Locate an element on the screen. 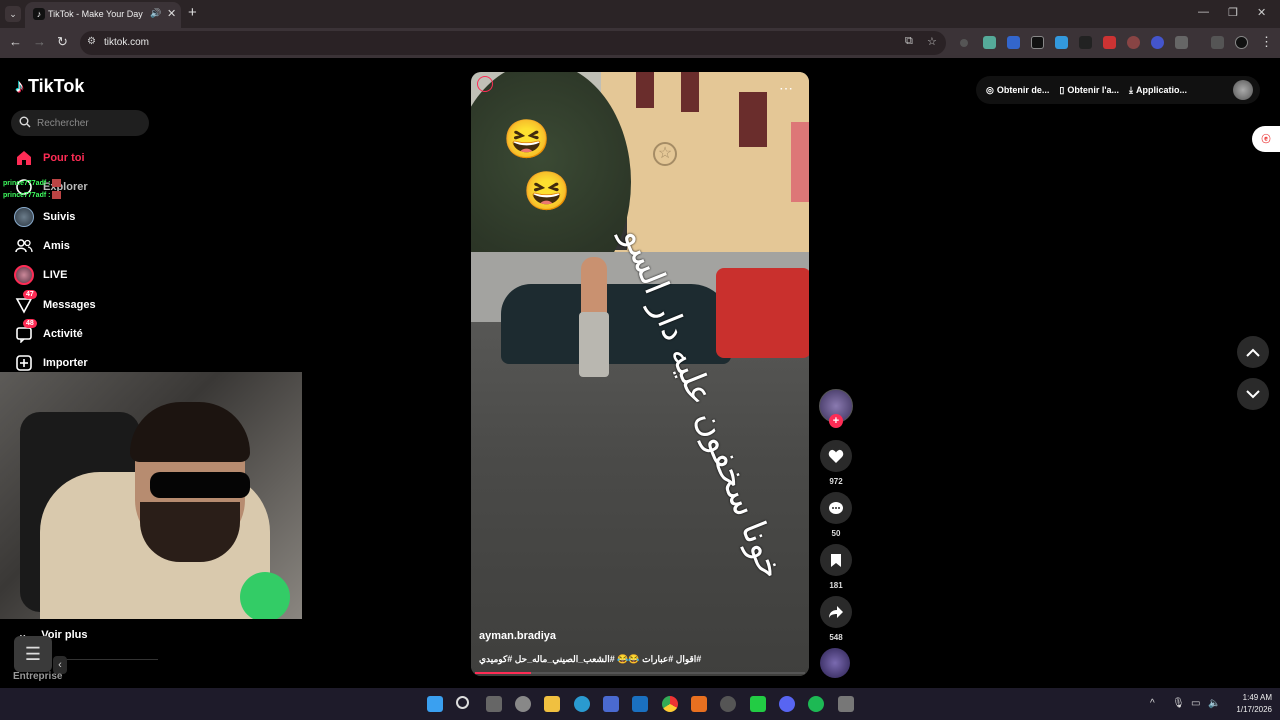 This screenshot has width=1280, height=720. nav-suivis: Suivis is located at coordinates (44, 217).